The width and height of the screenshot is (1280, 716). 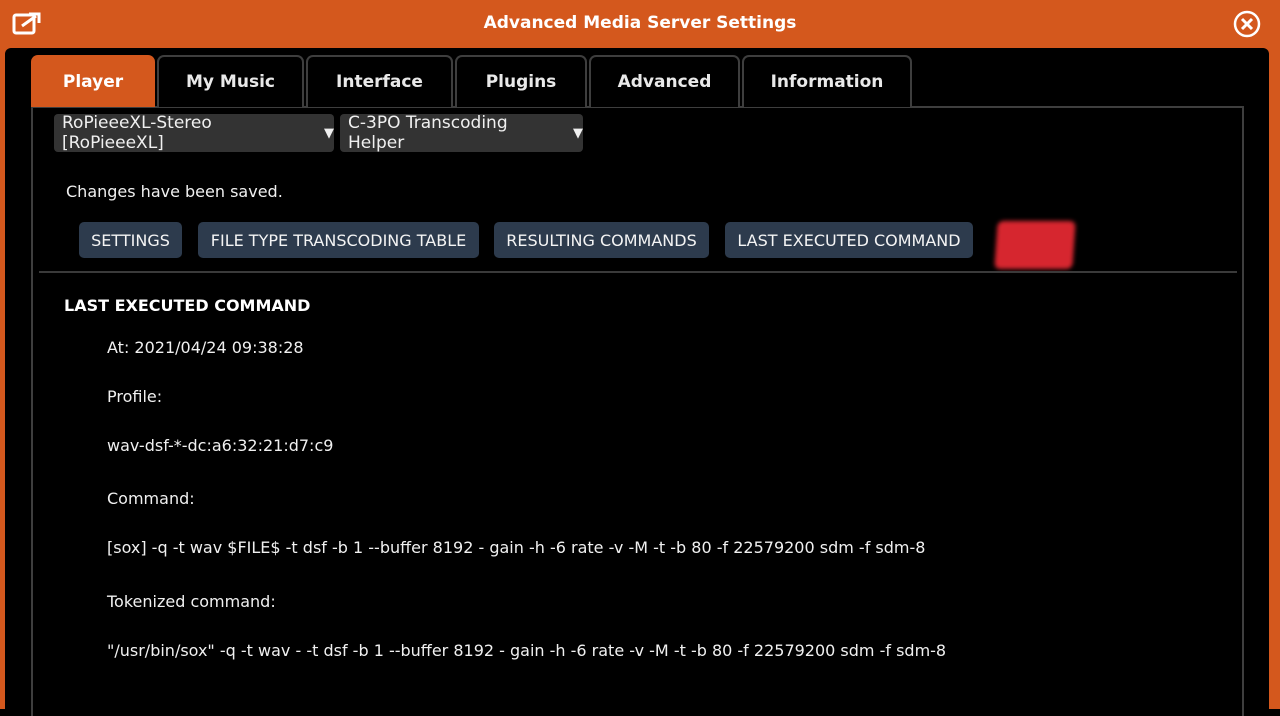 I want to click on tab-label: Information, so click(x=827, y=82).